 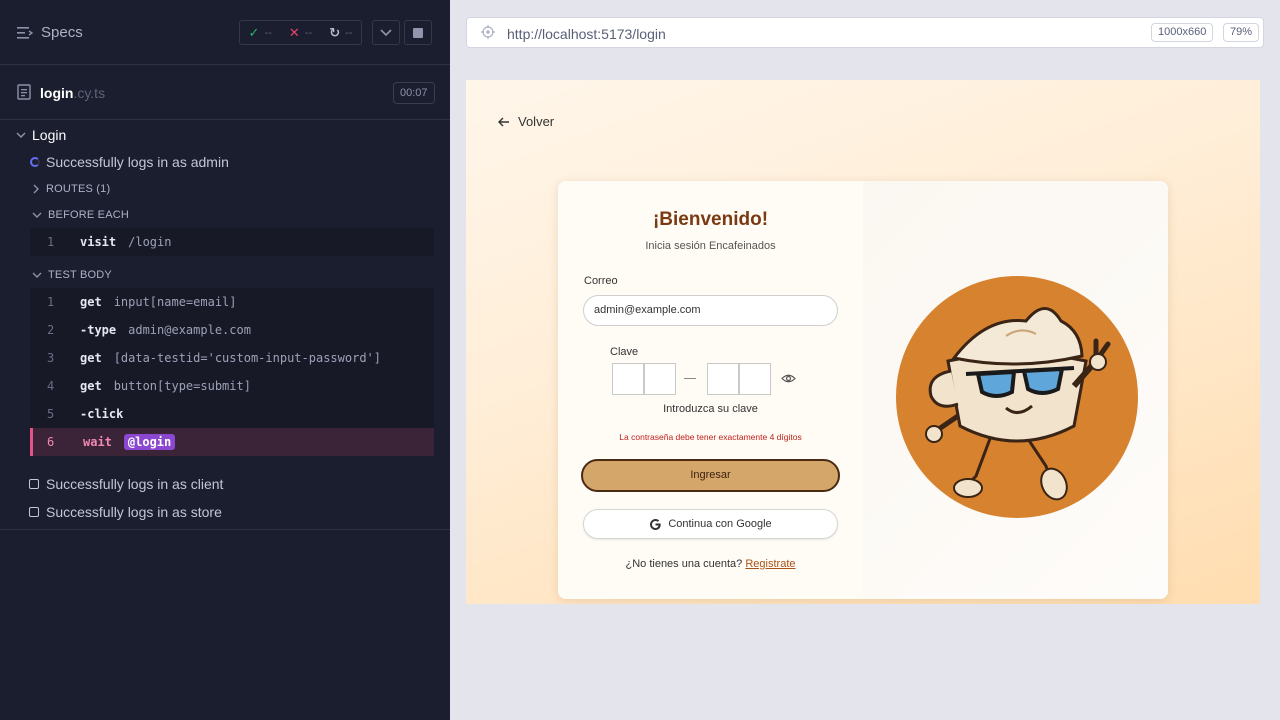 What do you see at coordinates (414, 93) in the screenshot?
I see `spec-duration: 00:07` at bounding box center [414, 93].